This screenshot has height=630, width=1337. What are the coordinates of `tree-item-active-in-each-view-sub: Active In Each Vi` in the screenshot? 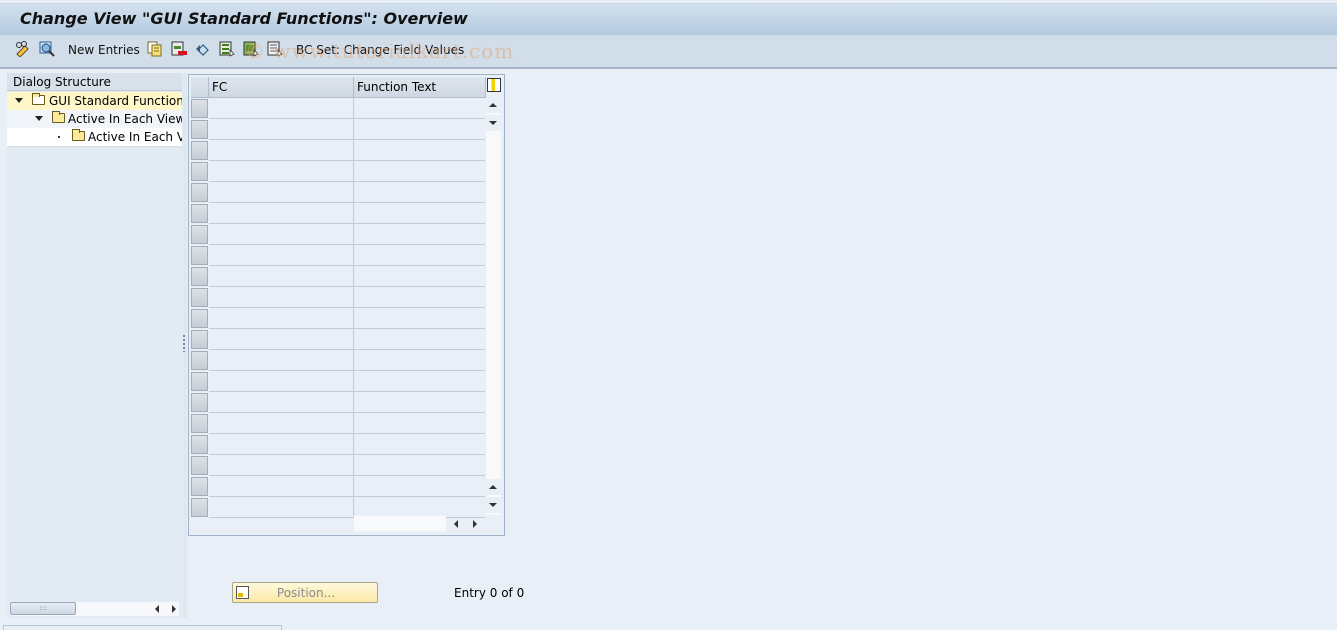 It's located at (94, 137).